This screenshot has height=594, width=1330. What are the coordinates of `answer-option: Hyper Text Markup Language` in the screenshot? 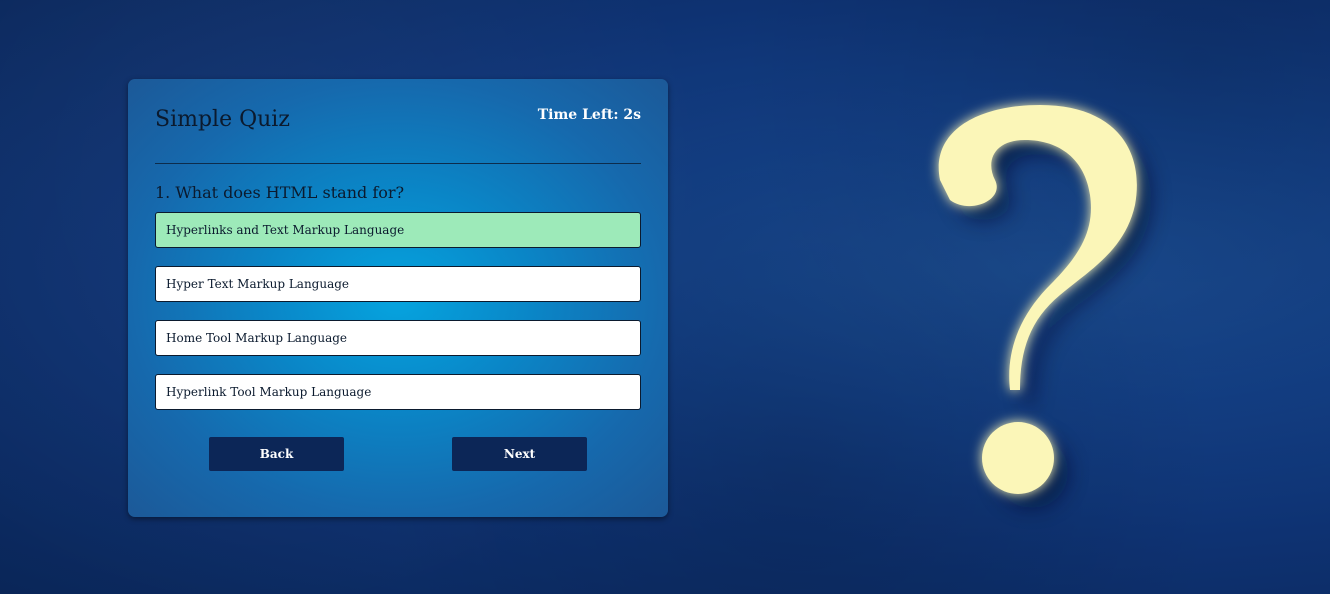 It's located at (398, 284).